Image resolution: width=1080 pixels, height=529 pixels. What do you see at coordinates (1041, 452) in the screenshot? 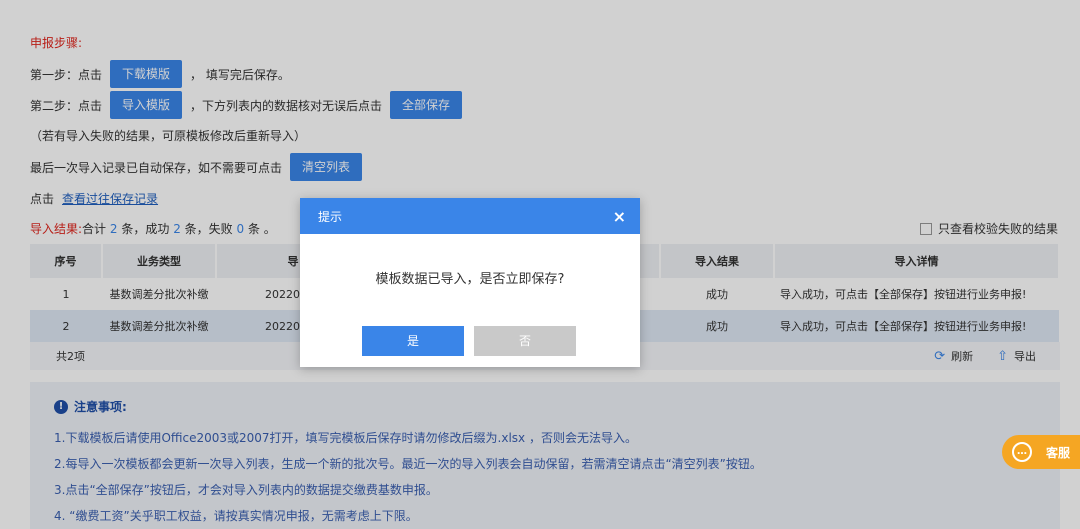
I see `customer-service-button: … 客服` at bounding box center [1041, 452].